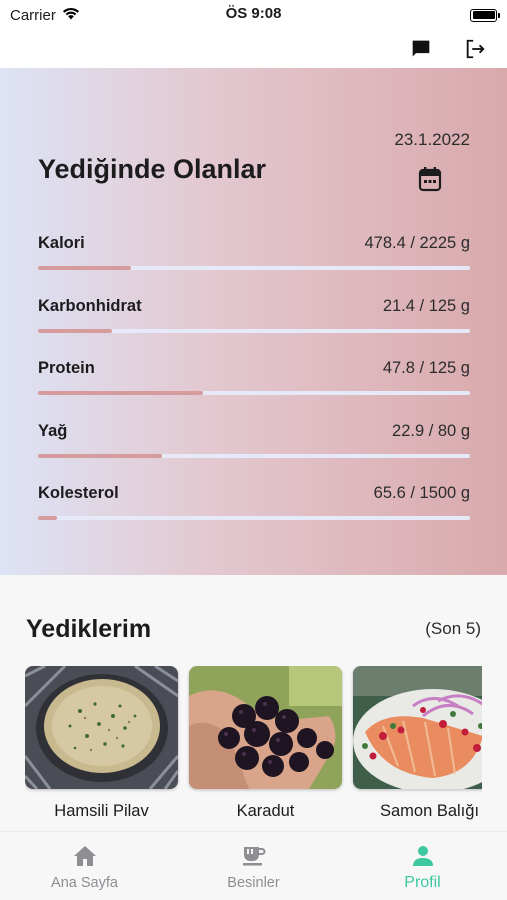 This screenshot has height=900, width=507. I want to click on nutrient-row: Kalori 478.4 / 2225 g, so click(254, 263).